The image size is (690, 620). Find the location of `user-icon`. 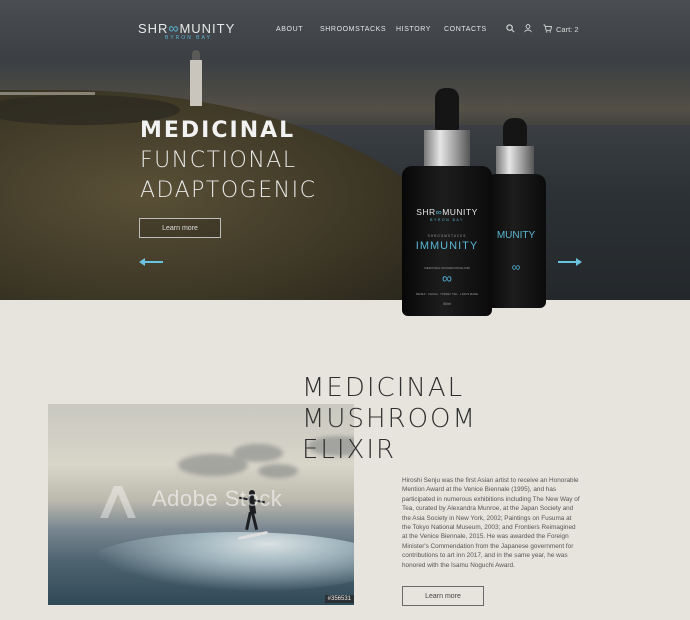

user-icon is located at coordinates (528, 28).